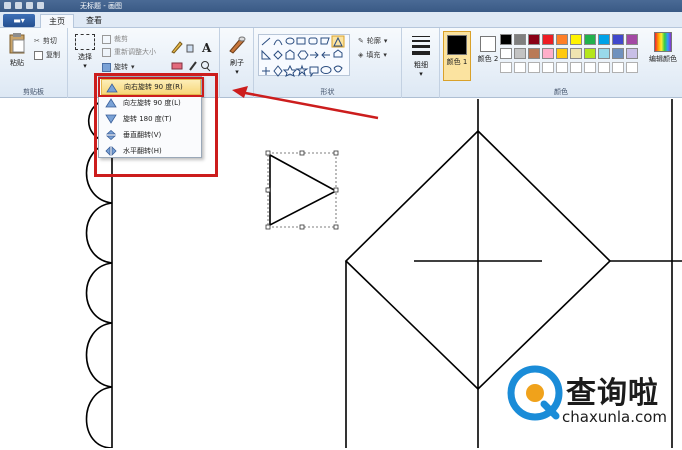 The image size is (682, 450). What do you see at coordinates (151, 87) in the screenshot?
I see `red-highlight-box-item` at bounding box center [151, 87].